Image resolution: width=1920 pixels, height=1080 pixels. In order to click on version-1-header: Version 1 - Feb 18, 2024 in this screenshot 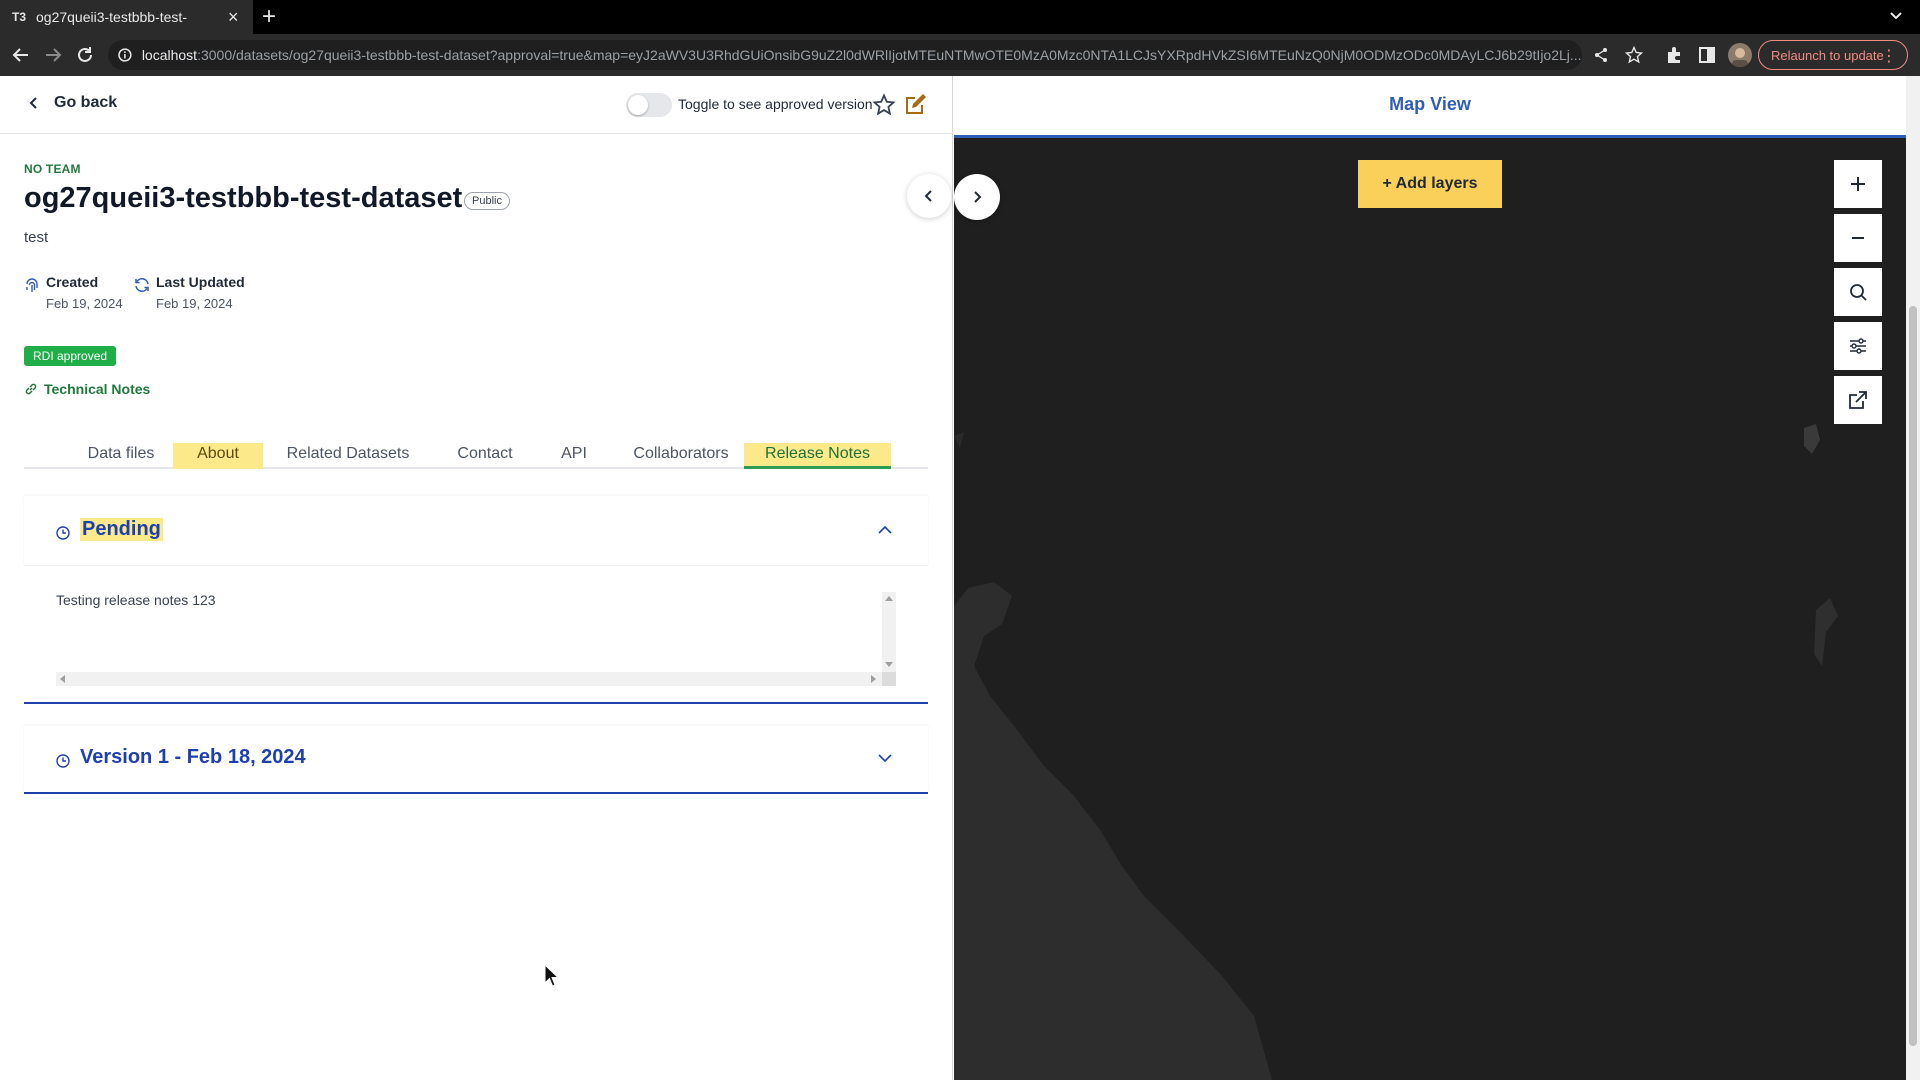, I will do `click(476, 759)`.